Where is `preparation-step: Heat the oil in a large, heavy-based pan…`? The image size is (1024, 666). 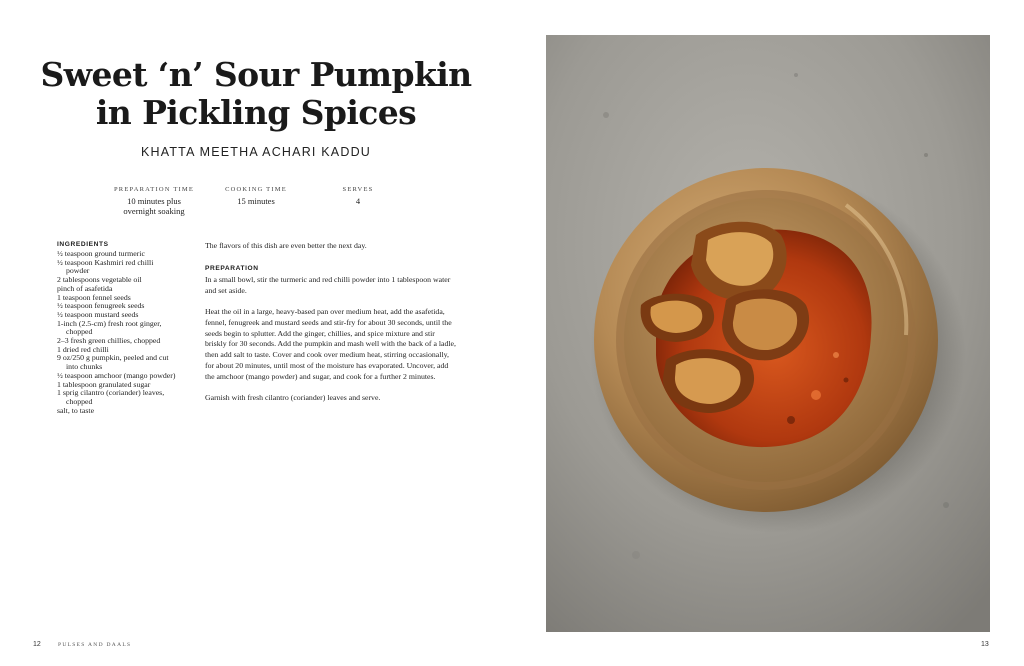
preparation-step: Heat the oil in a large, heavy-based pan… is located at coordinates (330, 344).